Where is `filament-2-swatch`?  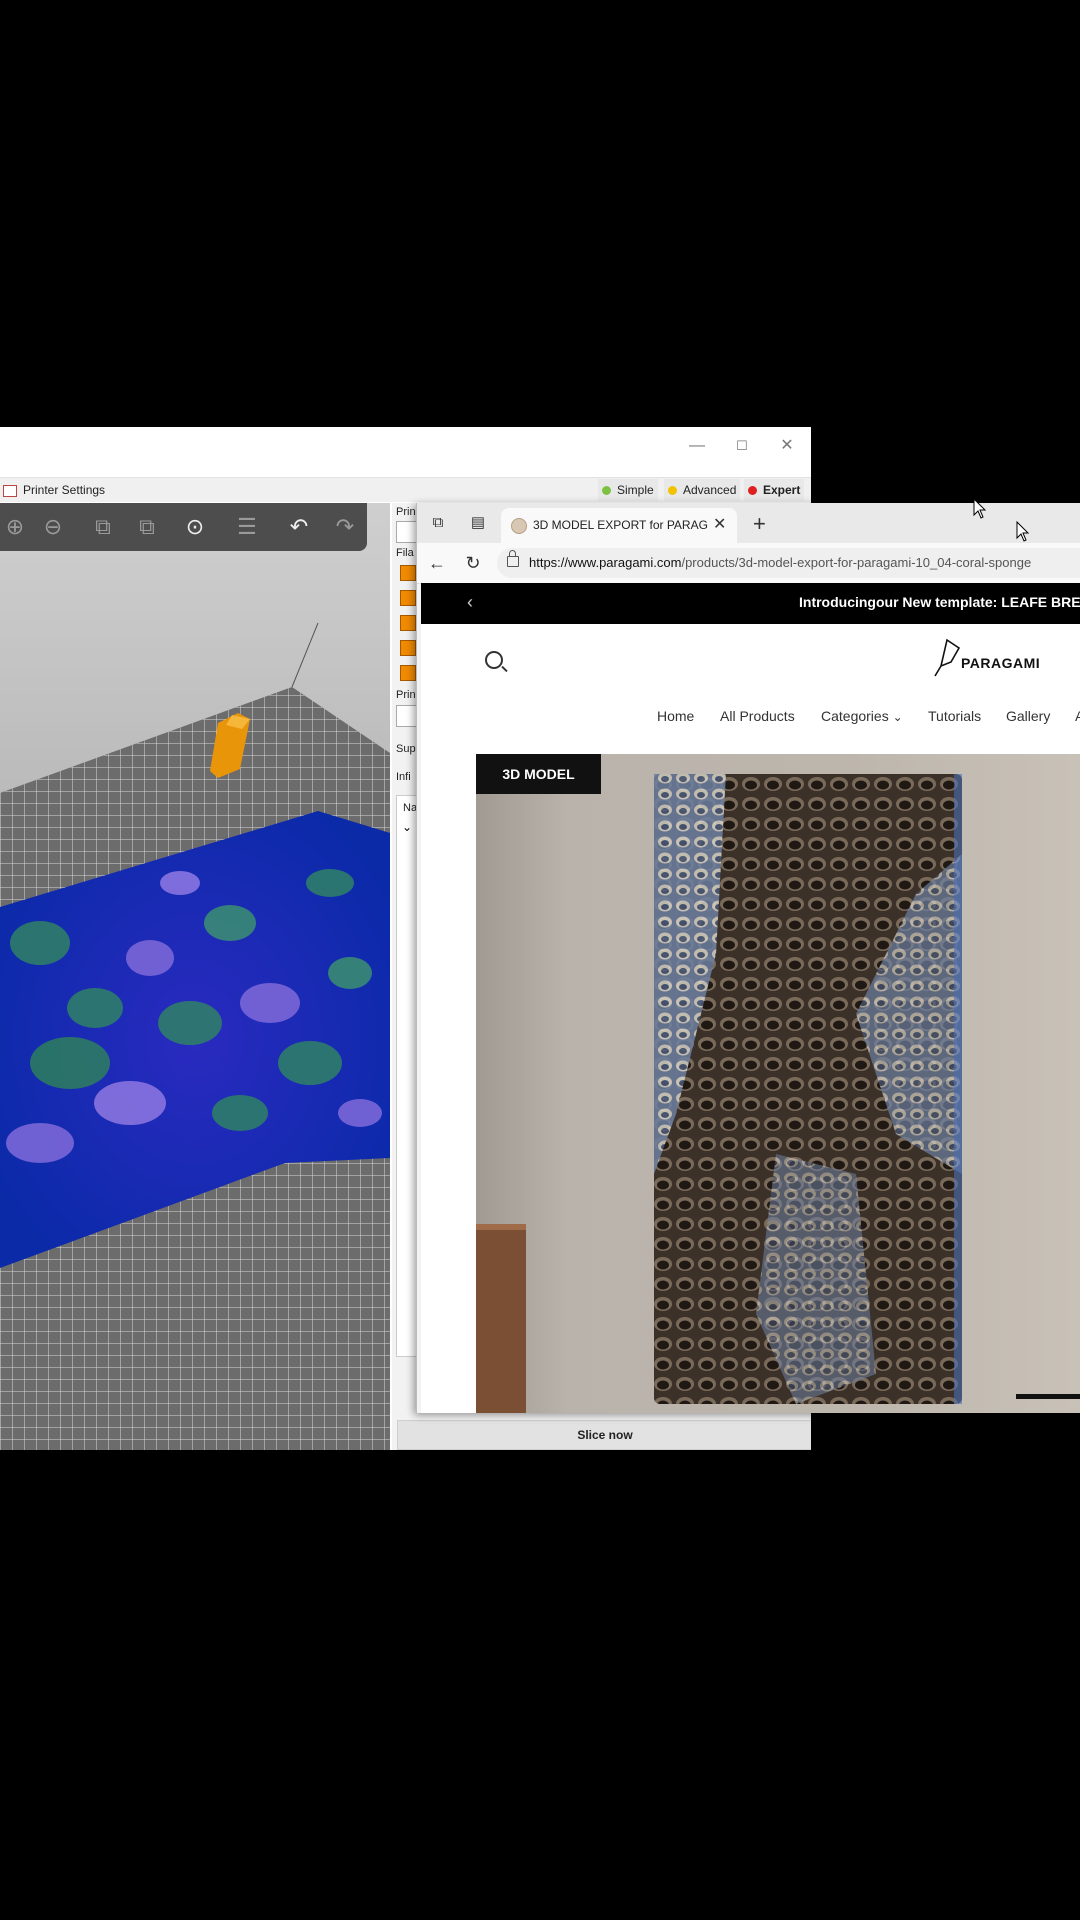 filament-2-swatch is located at coordinates (408, 598).